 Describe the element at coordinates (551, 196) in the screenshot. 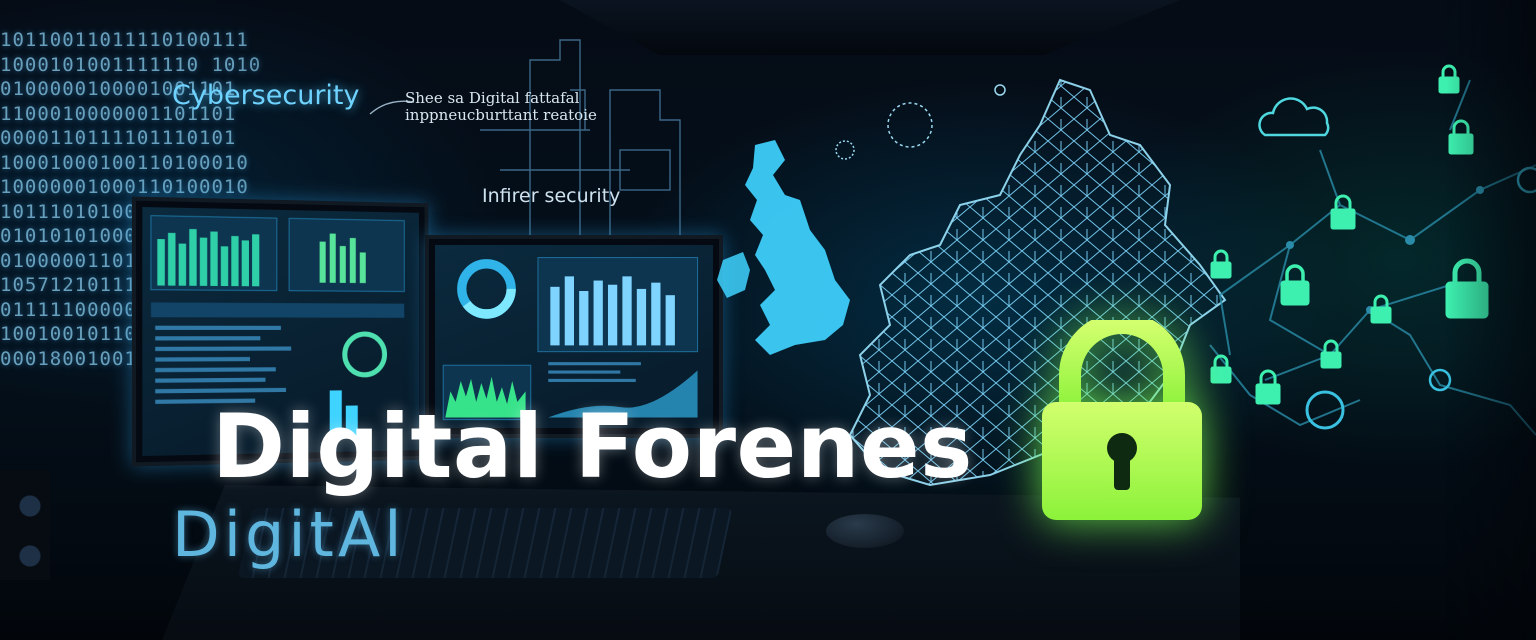

I see `infra-security-label: Infirer security` at that location.